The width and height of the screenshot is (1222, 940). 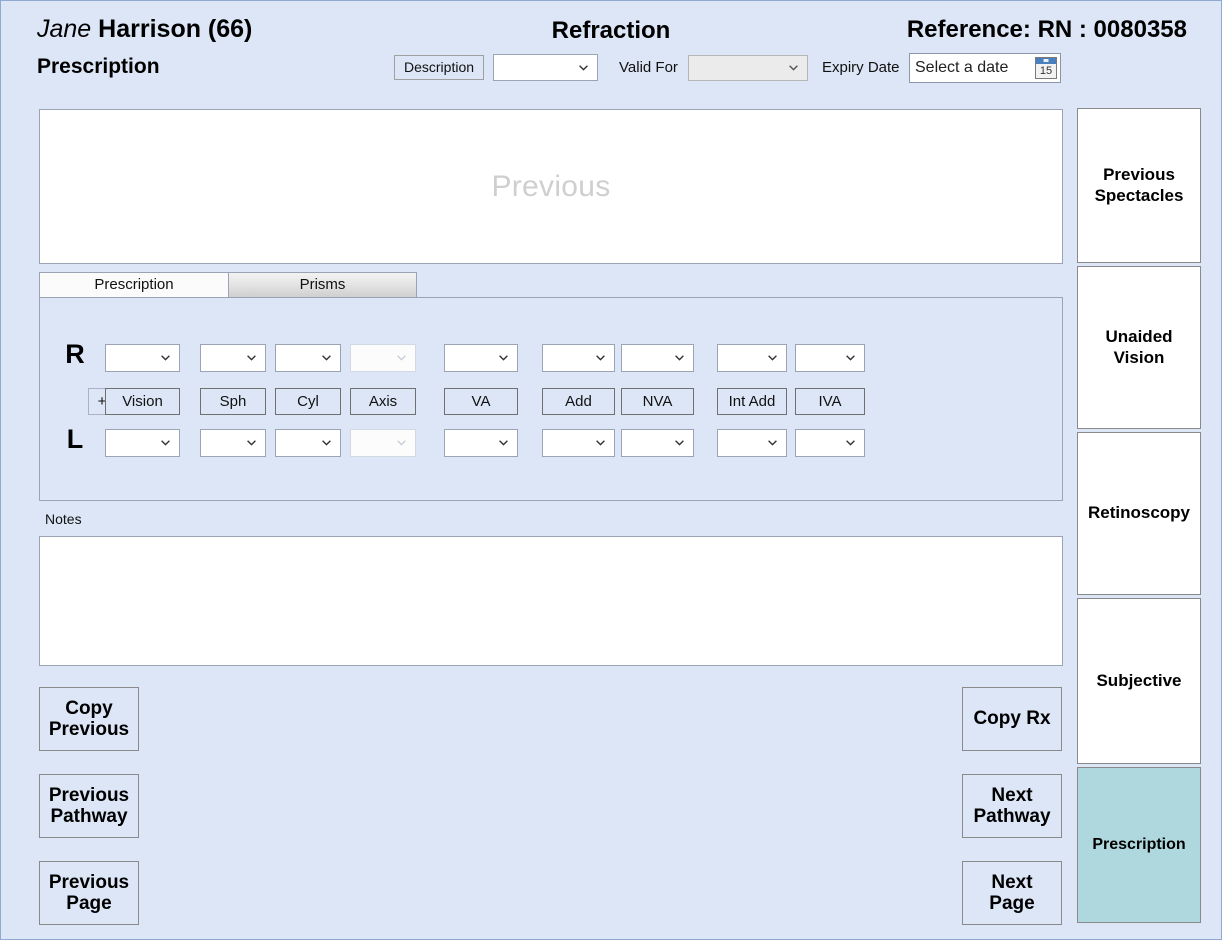 I want to click on calendar-icon-day: 15, so click(x=1046, y=71).